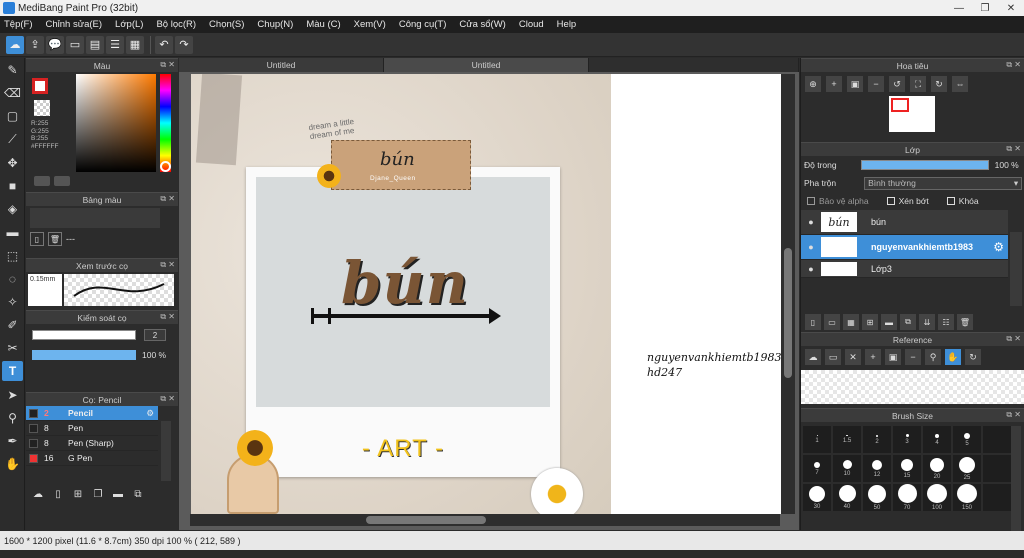  What do you see at coordinates (937, 497) in the screenshot?
I see `brush-size-cell: 100` at bounding box center [937, 497].